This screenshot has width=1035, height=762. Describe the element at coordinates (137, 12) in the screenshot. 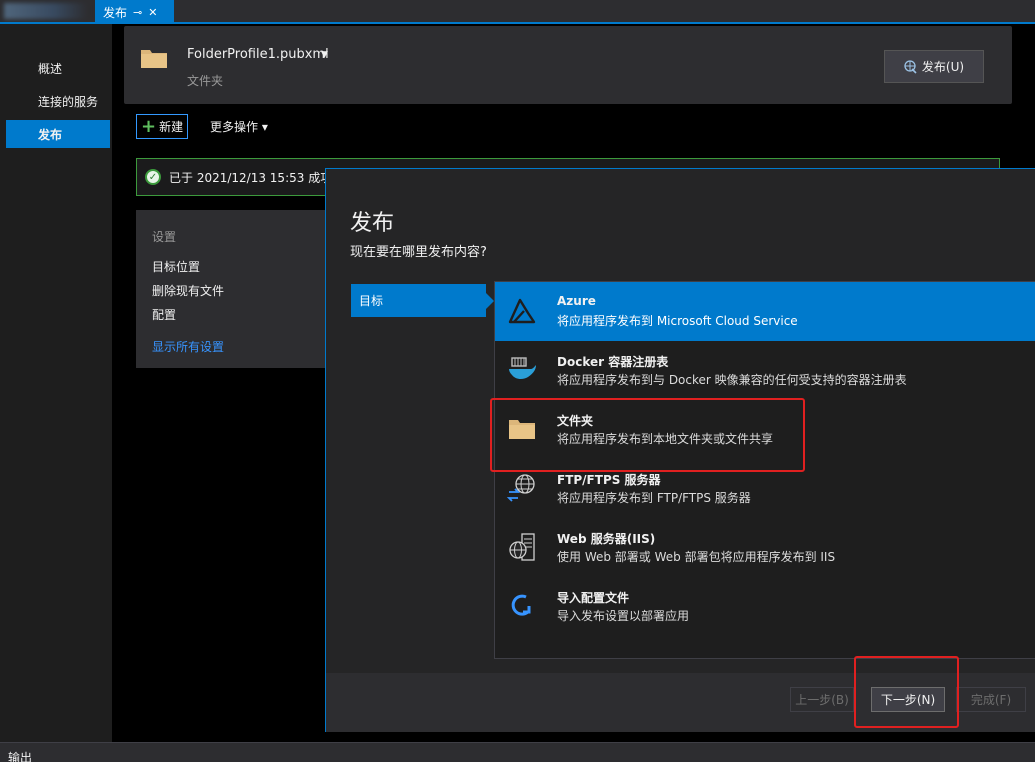

I see `pin-icon: ⊸` at that location.